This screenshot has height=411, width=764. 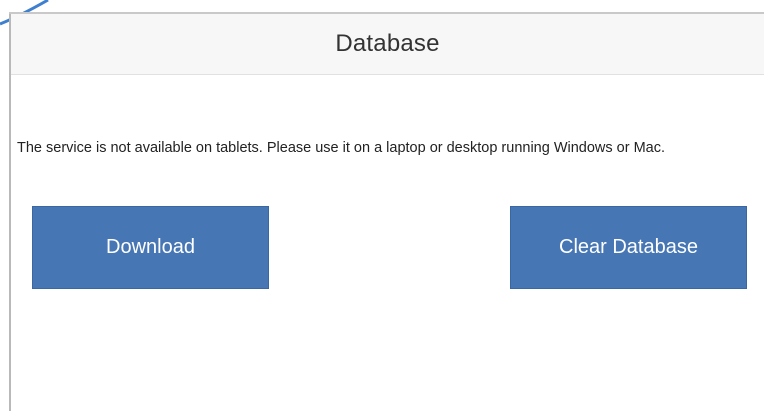 I want to click on panel-header: Database, so click(x=387, y=44).